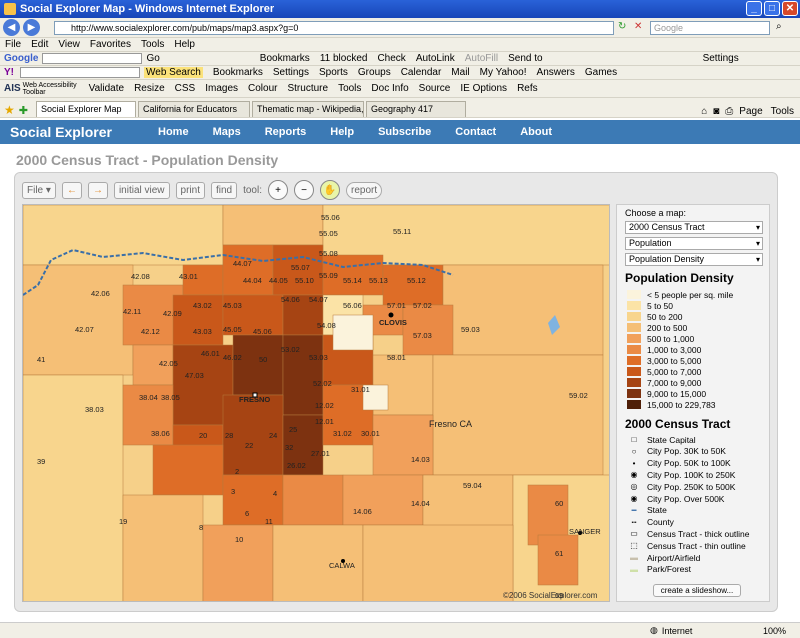 The image size is (800, 638). I want to click on yahoo-bookmarks-button: Bookmarks, so click(238, 72).